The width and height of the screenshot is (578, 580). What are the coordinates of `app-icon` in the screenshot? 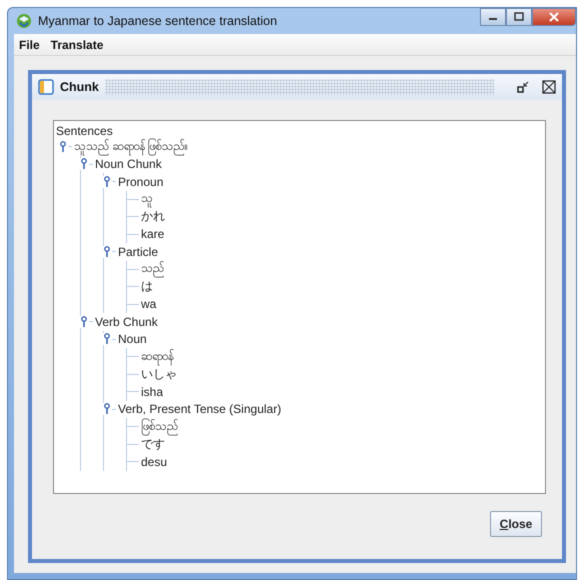 It's located at (24, 21).